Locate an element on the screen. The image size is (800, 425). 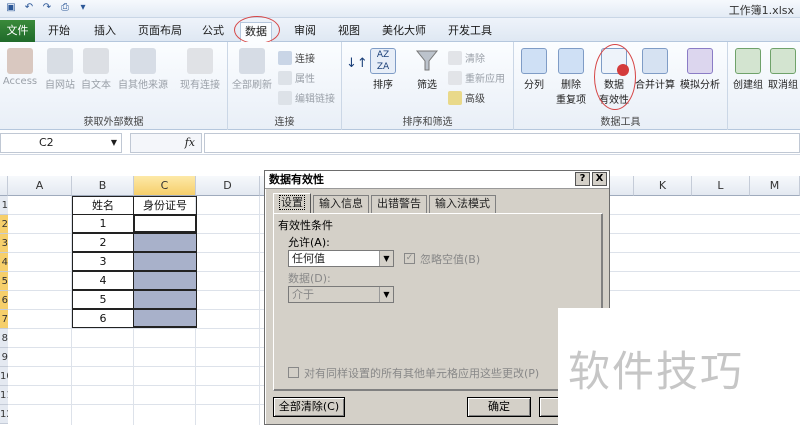
name-box: C2 ▼ is located at coordinates (61, 143).